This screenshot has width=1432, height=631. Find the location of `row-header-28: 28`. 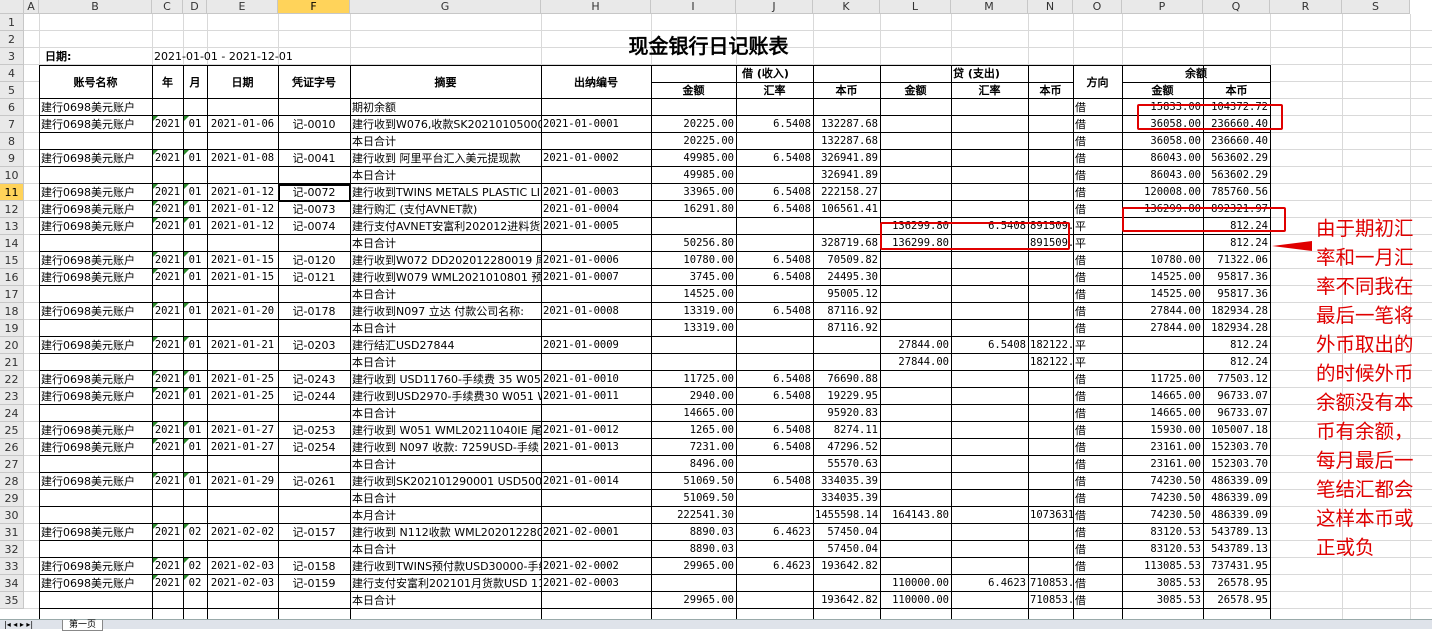

row-header-28: 28 is located at coordinates (12, 481).